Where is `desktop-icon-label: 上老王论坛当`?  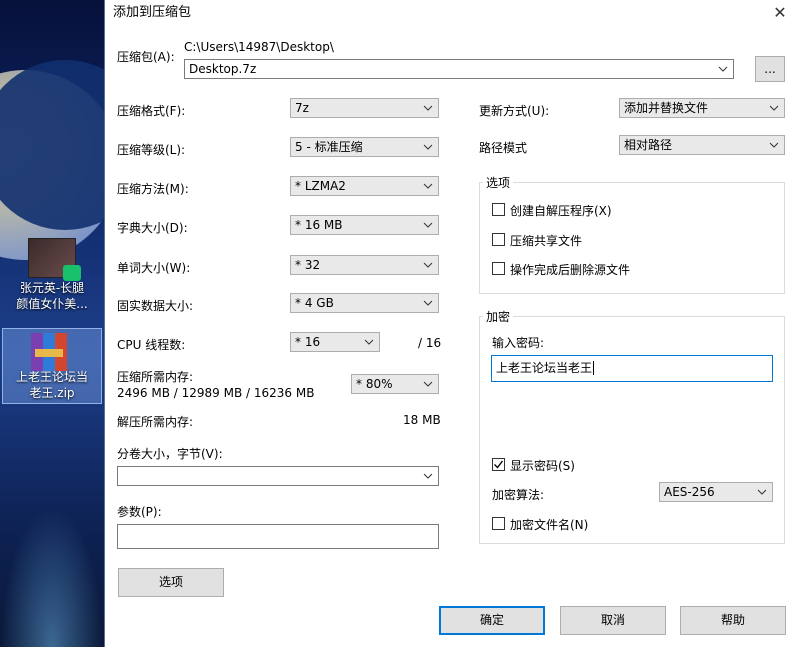
desktop-icon-label: 上老王论坛当 is located at coordinates (51, 377).